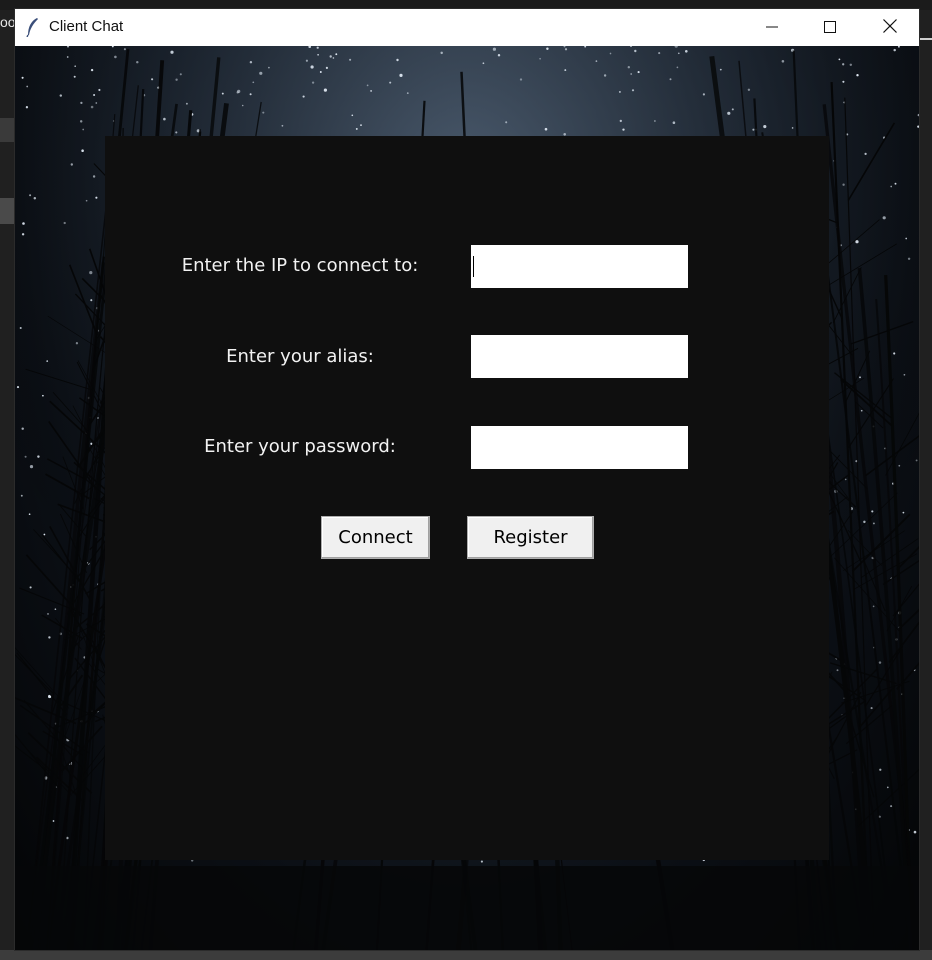 The width and height of the screenshot is (932, 960). I want to click on ip-input, so click(579, 266).